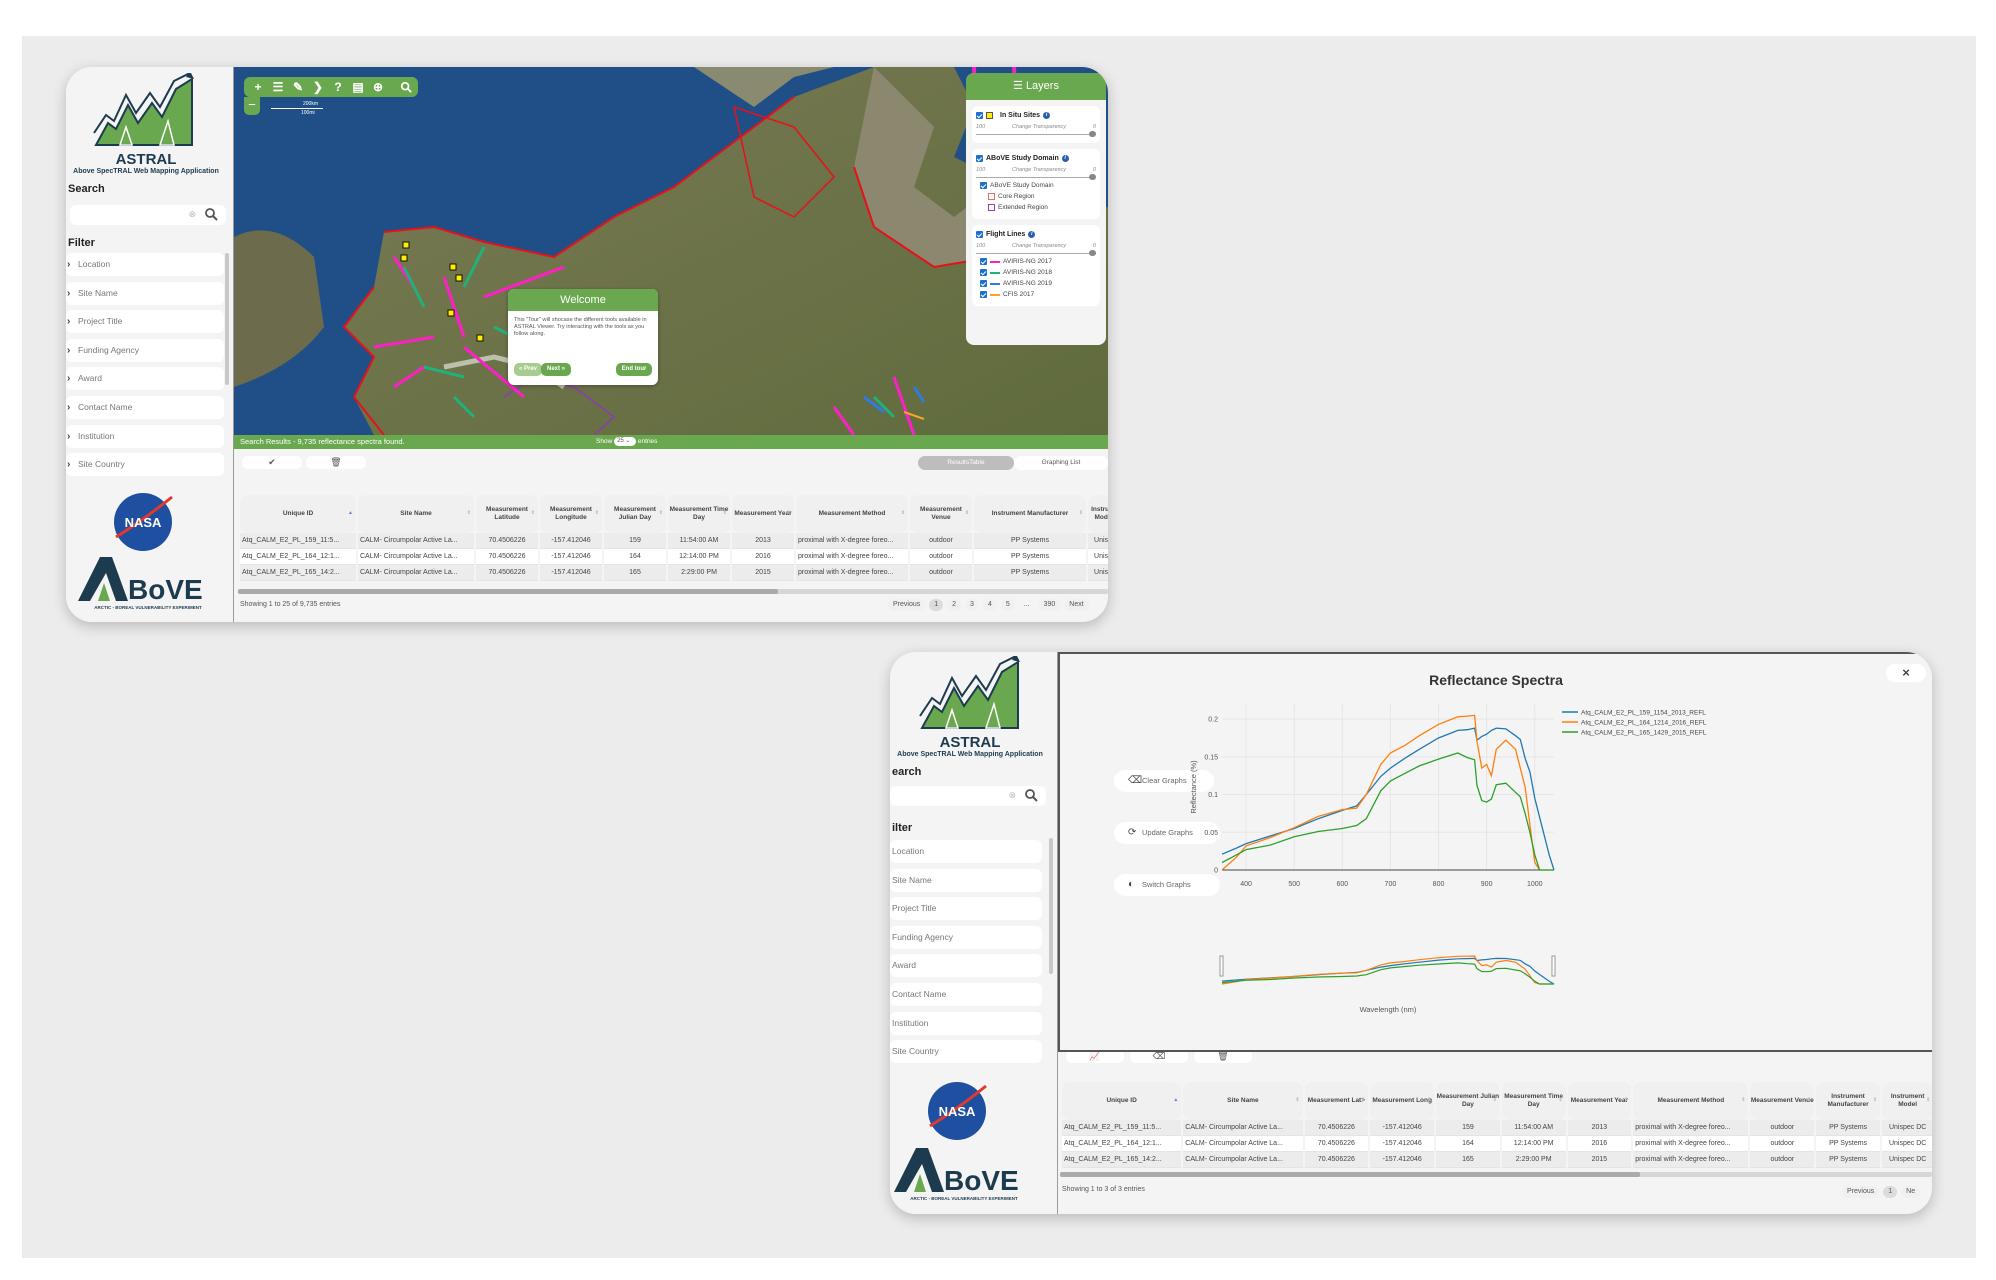 Image resolution: width=1996 pixels, height=1280 pixels. What do you see at coordinates (1643, 713) in the screenshot?
I see `legend-entry: Atq_CALM_E2_PL_159_1154_2013_REFL` at bounding box center [1643, 713].